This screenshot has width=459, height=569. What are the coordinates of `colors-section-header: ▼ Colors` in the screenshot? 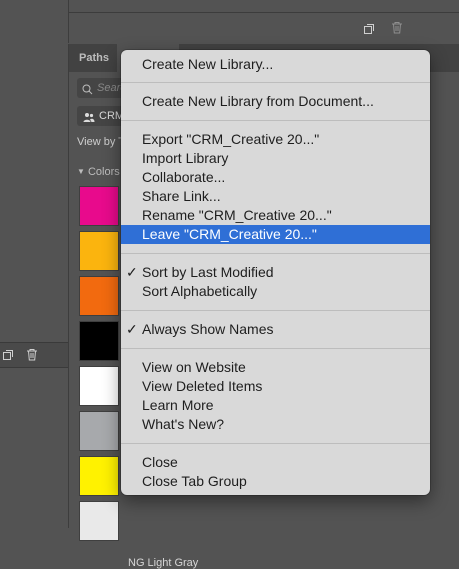 It's located at (98, 172).